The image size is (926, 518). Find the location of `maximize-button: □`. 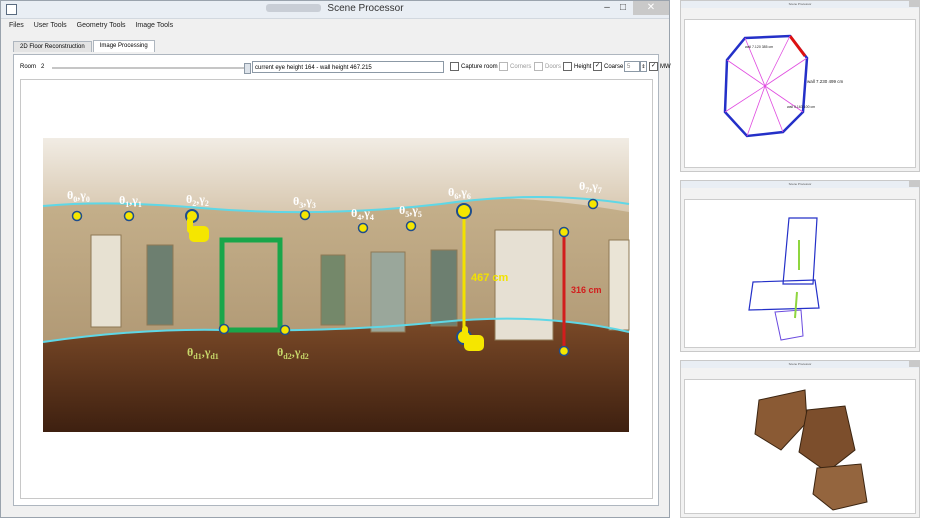

maximize-button: □ is located at coordinates (623, 8).